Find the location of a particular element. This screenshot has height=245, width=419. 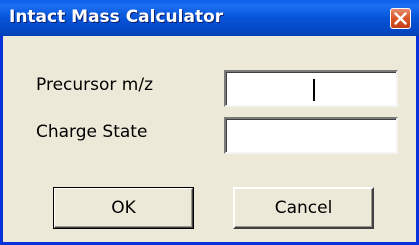

cancel-button-label: Cancel is located at coordinates (303, 208).